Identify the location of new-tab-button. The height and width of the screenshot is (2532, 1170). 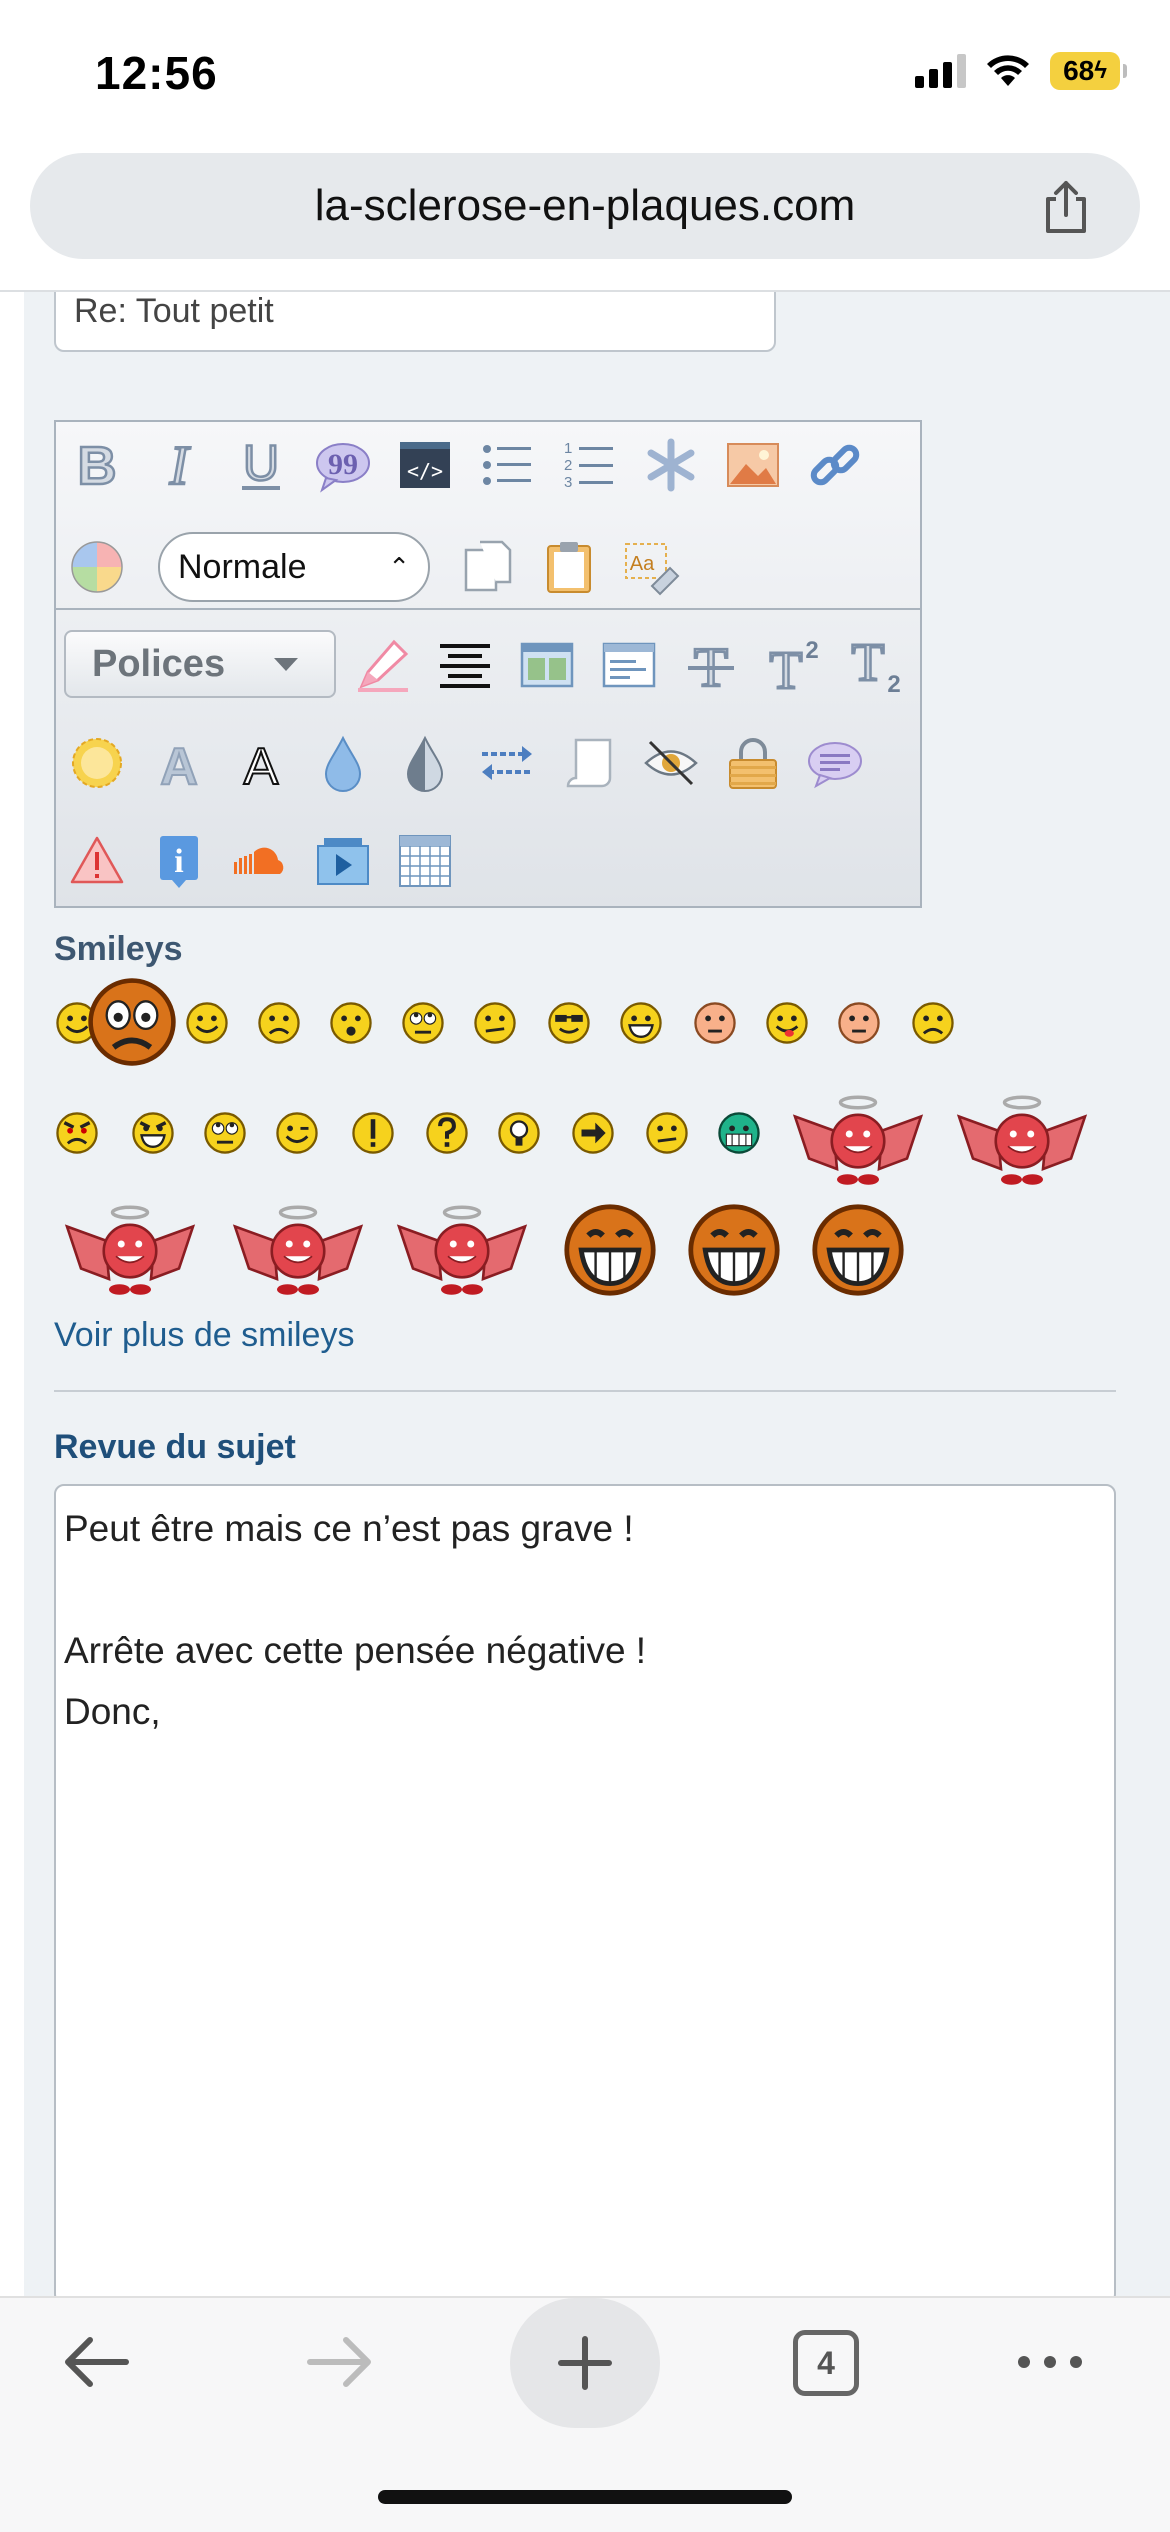
(585, 2363).